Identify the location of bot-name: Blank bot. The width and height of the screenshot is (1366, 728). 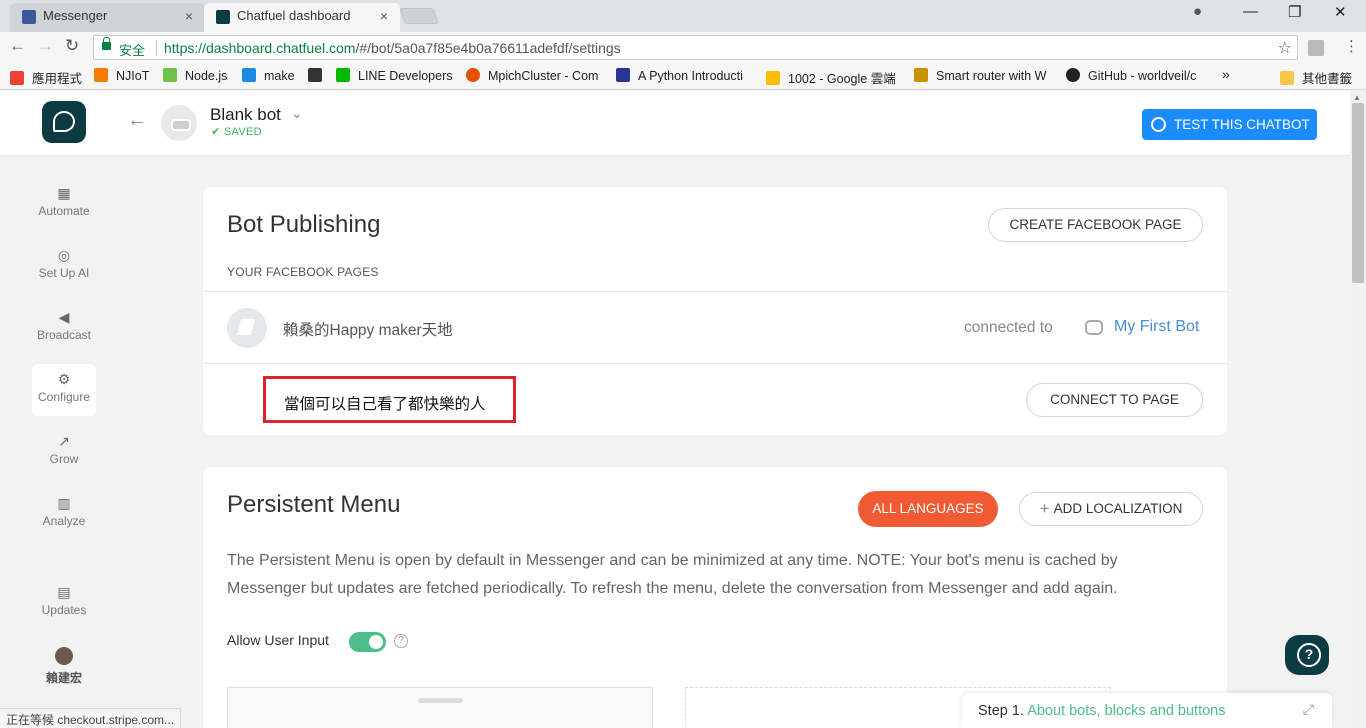
(245, 115).